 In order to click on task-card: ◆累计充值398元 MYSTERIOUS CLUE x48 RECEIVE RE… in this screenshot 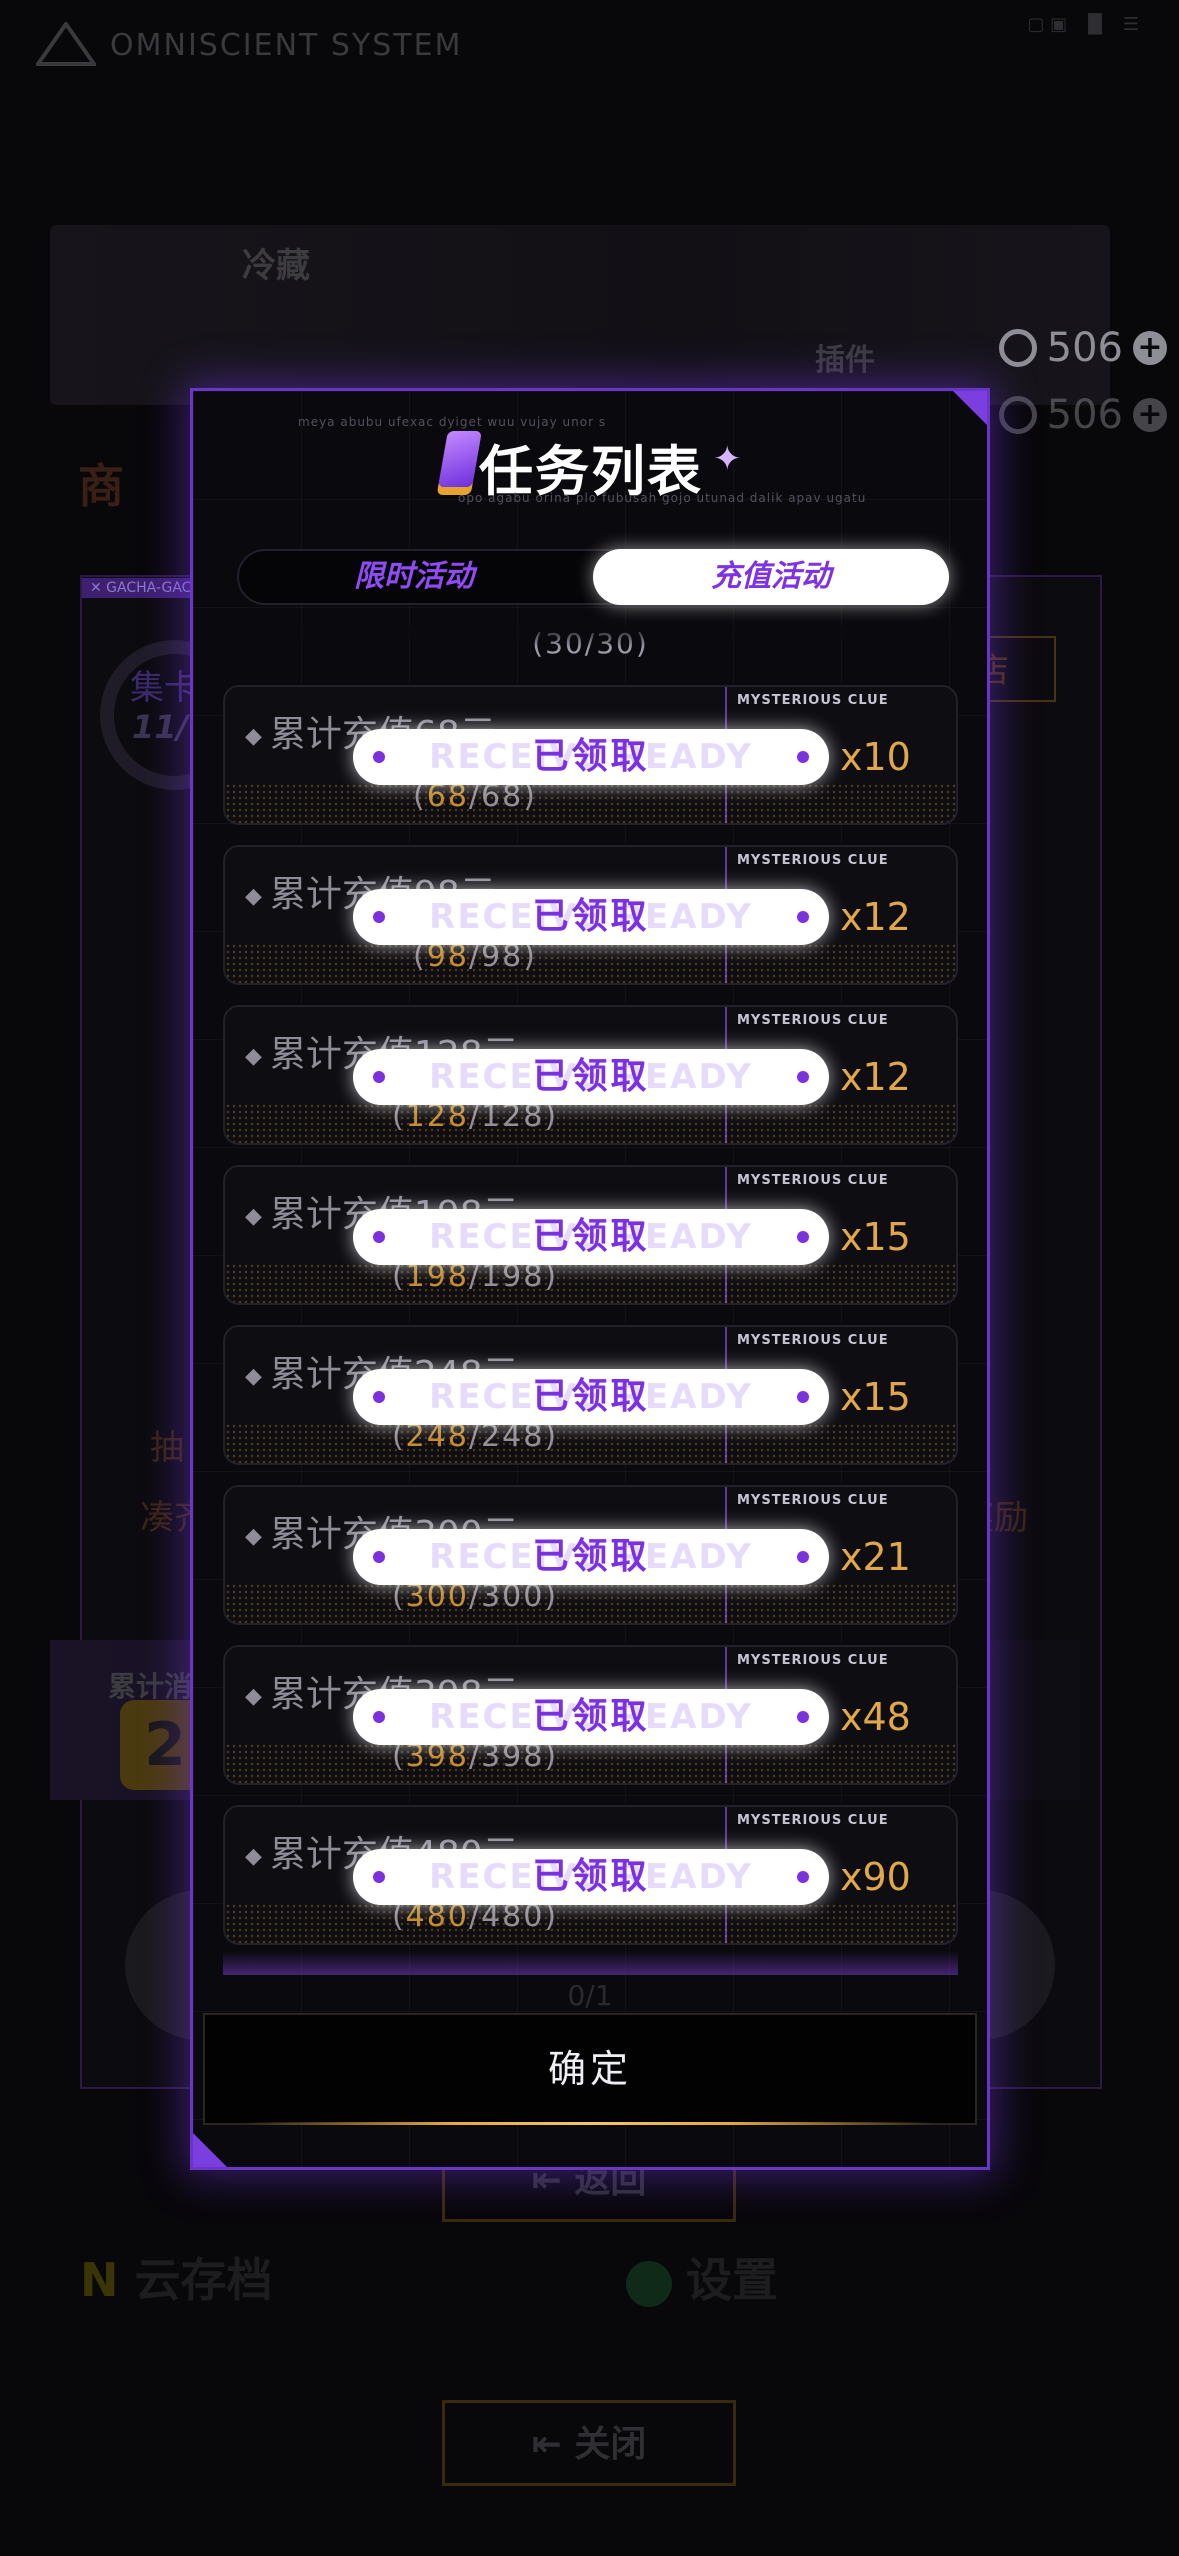, I will do `click(590, 1715)`.